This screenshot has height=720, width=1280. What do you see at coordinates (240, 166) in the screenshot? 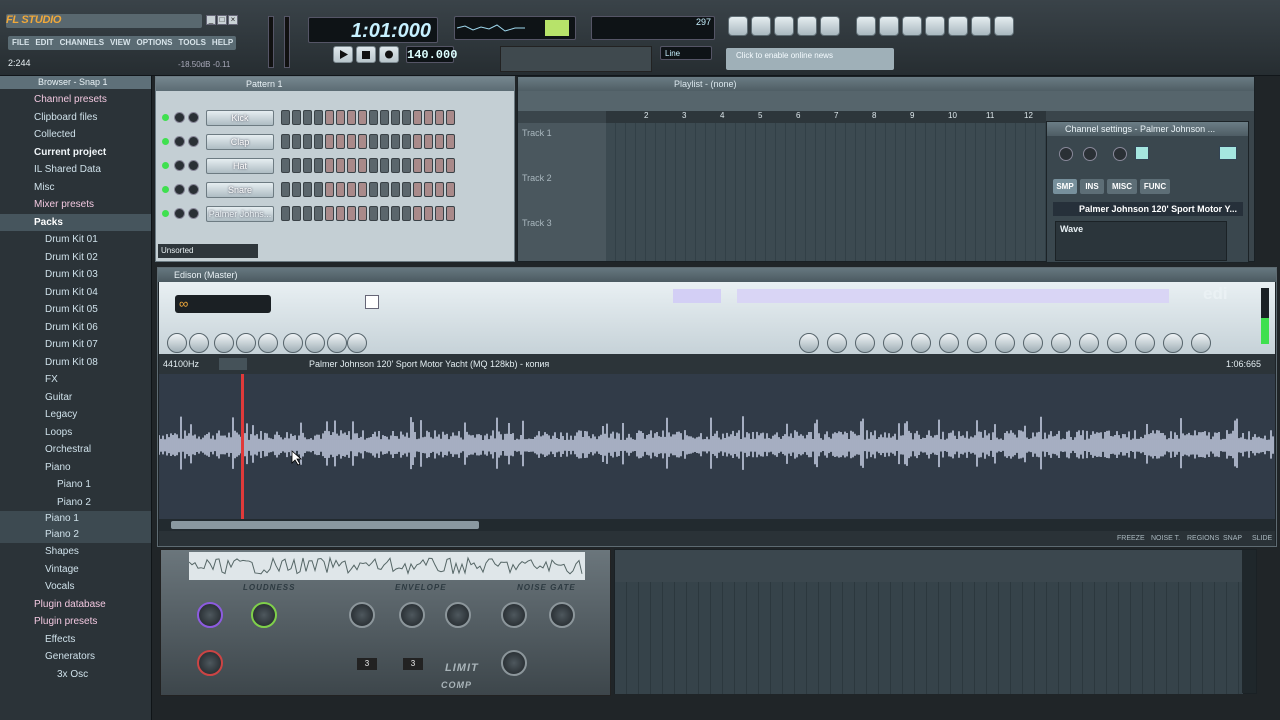
I see `channel-button: Hat` at bounding box center [240, 166].